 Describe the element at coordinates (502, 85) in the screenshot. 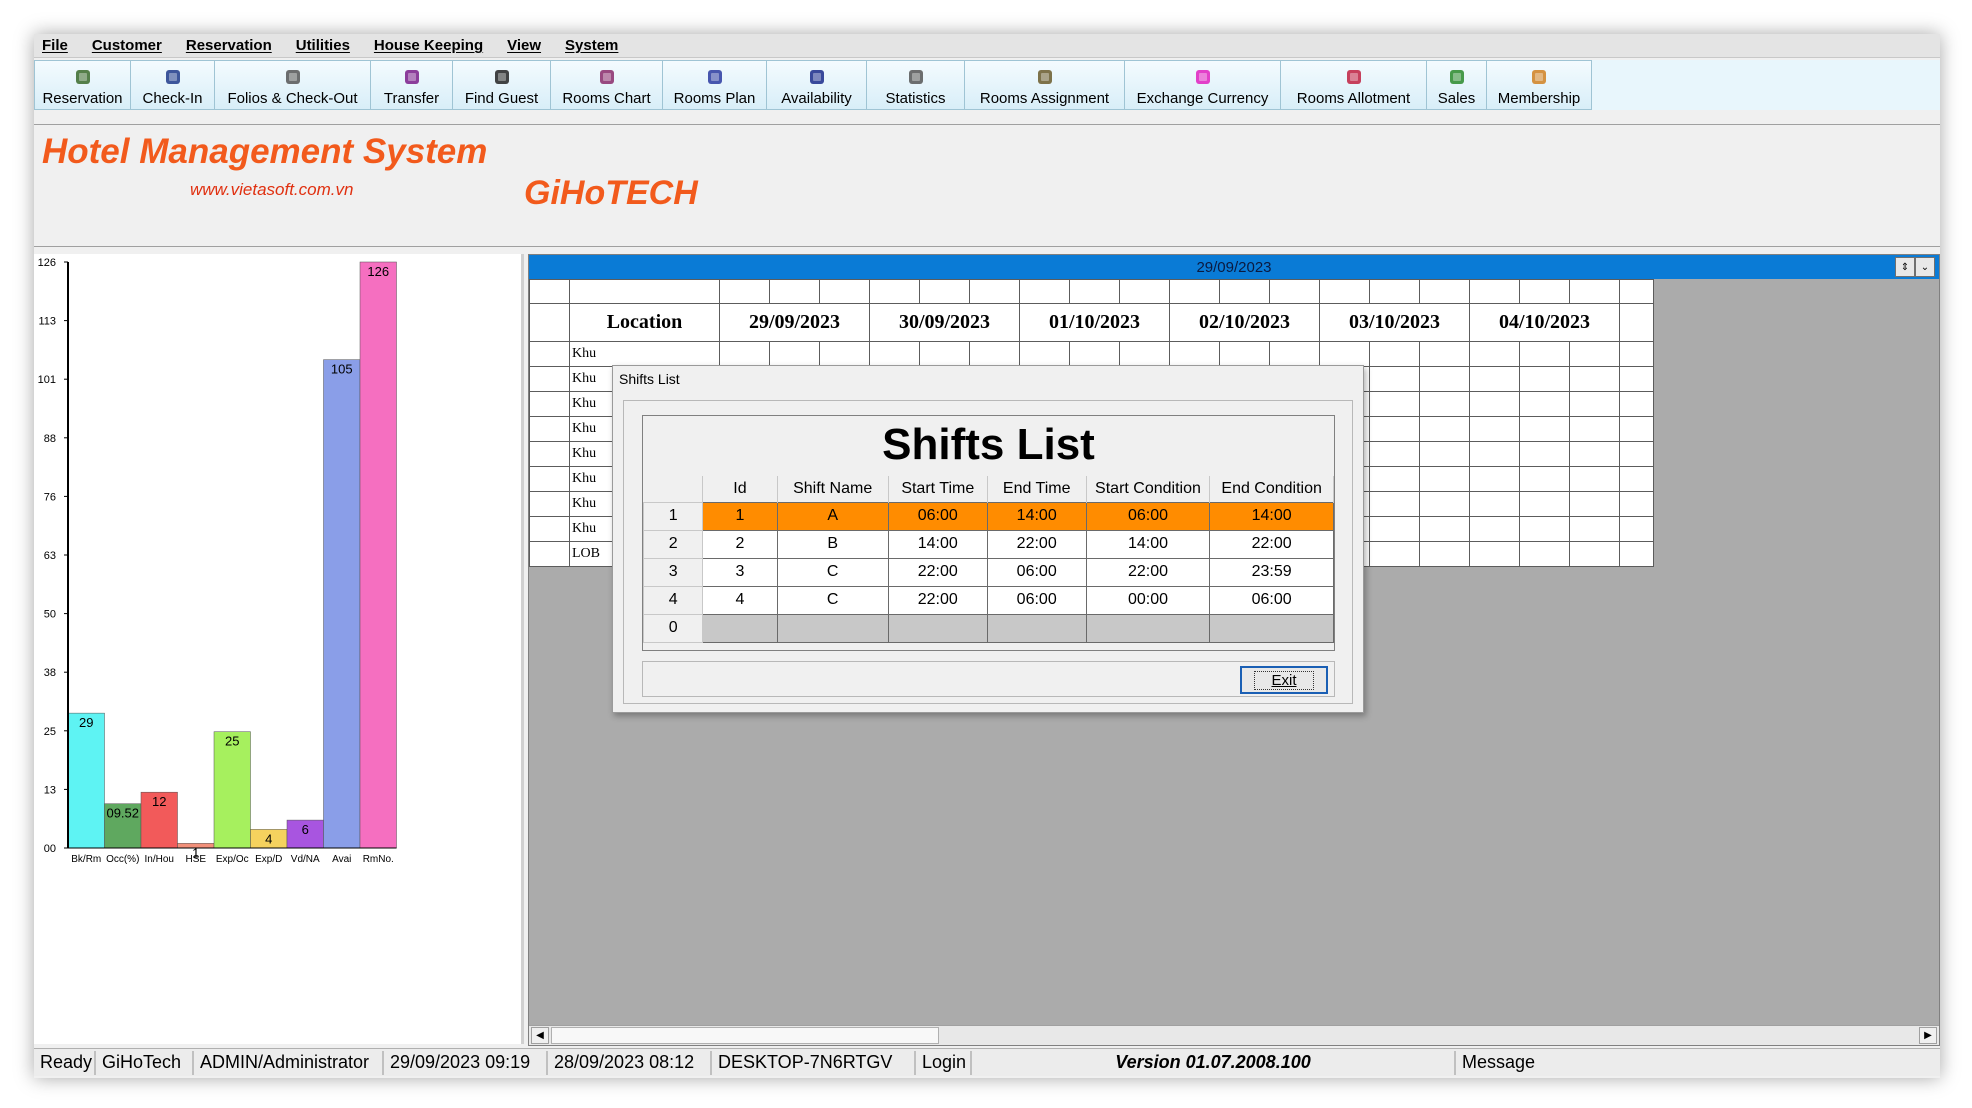

I see `toolbar-button-find-guest: Find Guest` at that location.